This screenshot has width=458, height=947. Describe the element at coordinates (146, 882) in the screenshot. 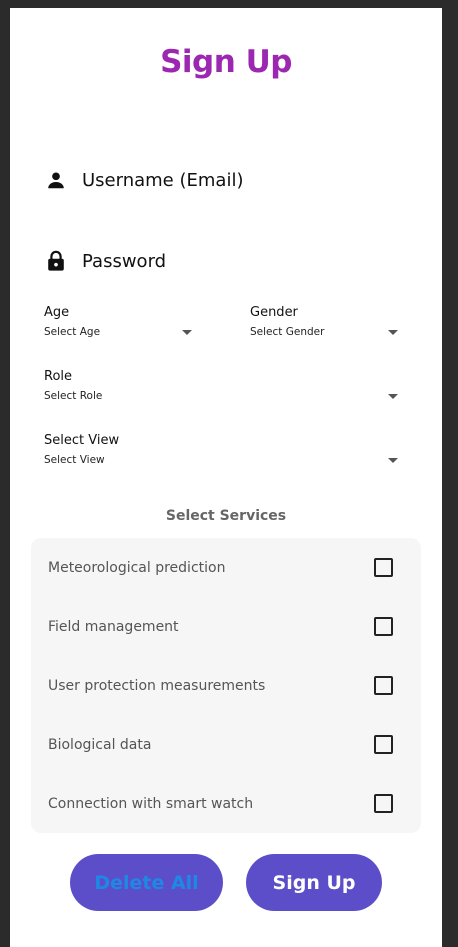

I see `delete-all-button: Delete All` at that location.